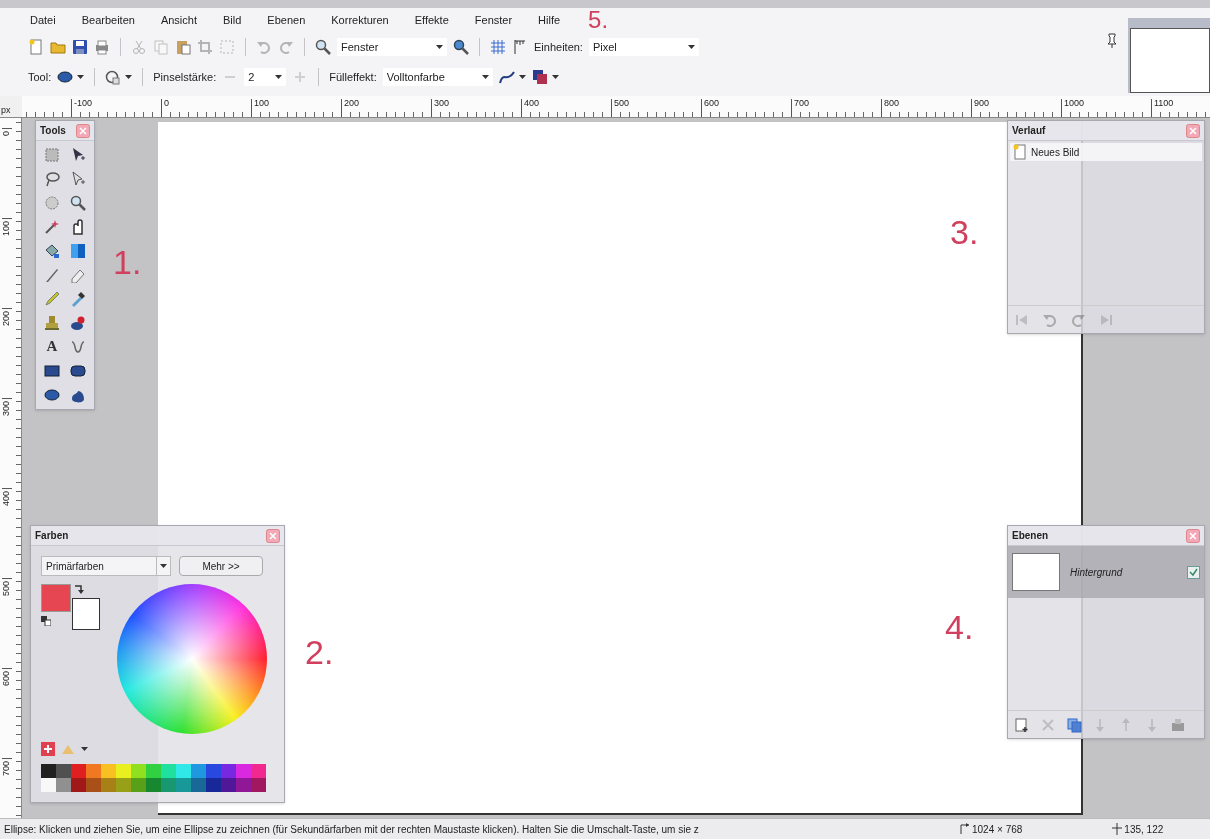 This screenshot has height=839, width=1210. What do you see at coordinates (106, 566) in the screenshot?
I see `mode-dropdown: Primärfarben` at bounding box center [106, 566].